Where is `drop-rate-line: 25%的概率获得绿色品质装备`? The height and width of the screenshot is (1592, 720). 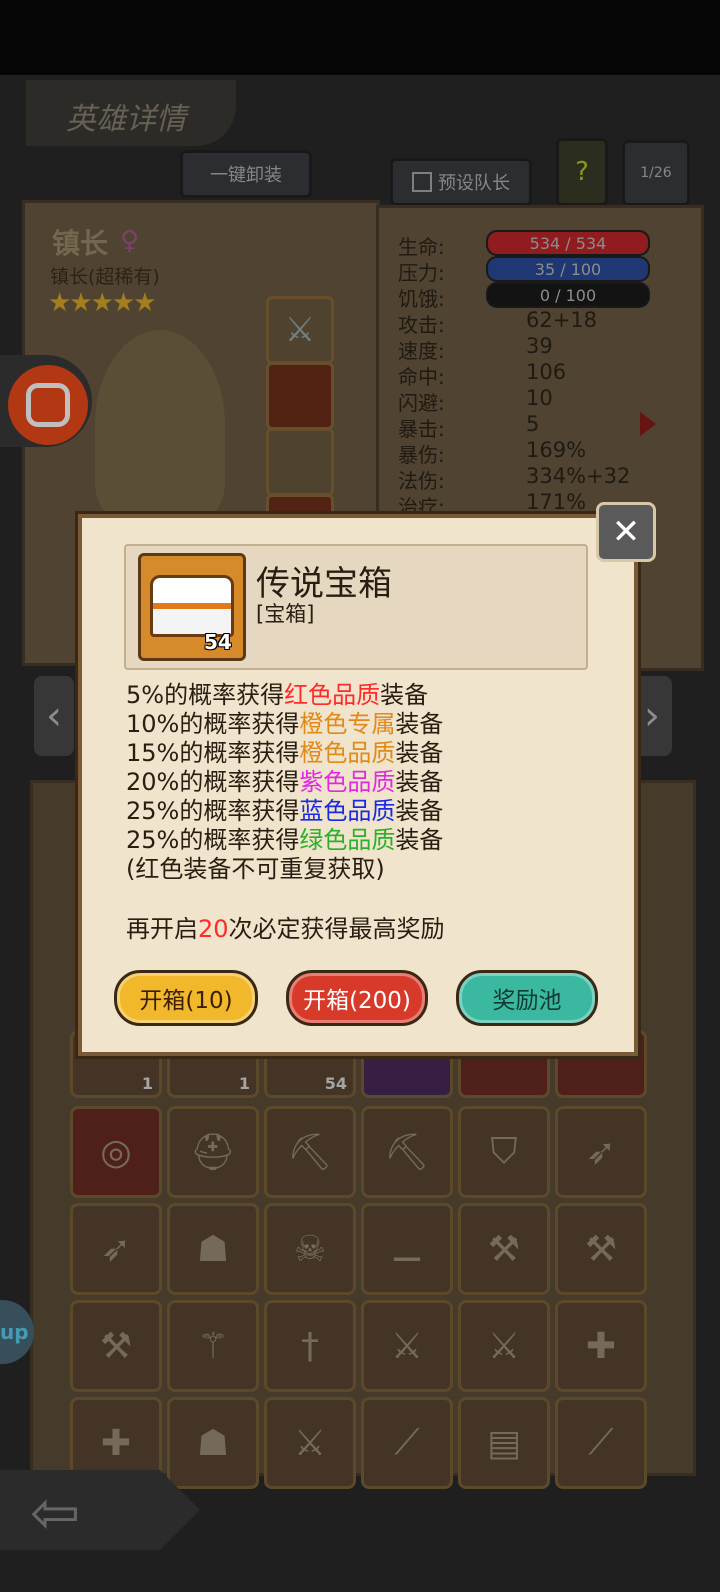
drop-rate-line: 25%的概率获得绿色品质装备 is located at coordinates (284, 840).